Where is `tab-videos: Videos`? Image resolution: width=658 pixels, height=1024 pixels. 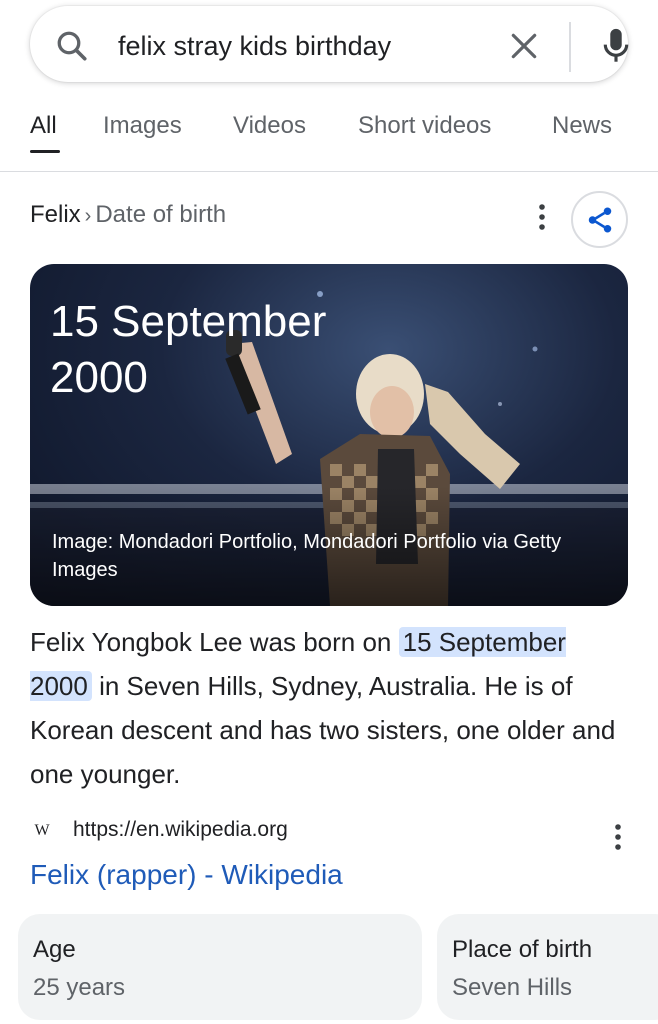
tab-videos: Videos is located at coordinates (269, 126).